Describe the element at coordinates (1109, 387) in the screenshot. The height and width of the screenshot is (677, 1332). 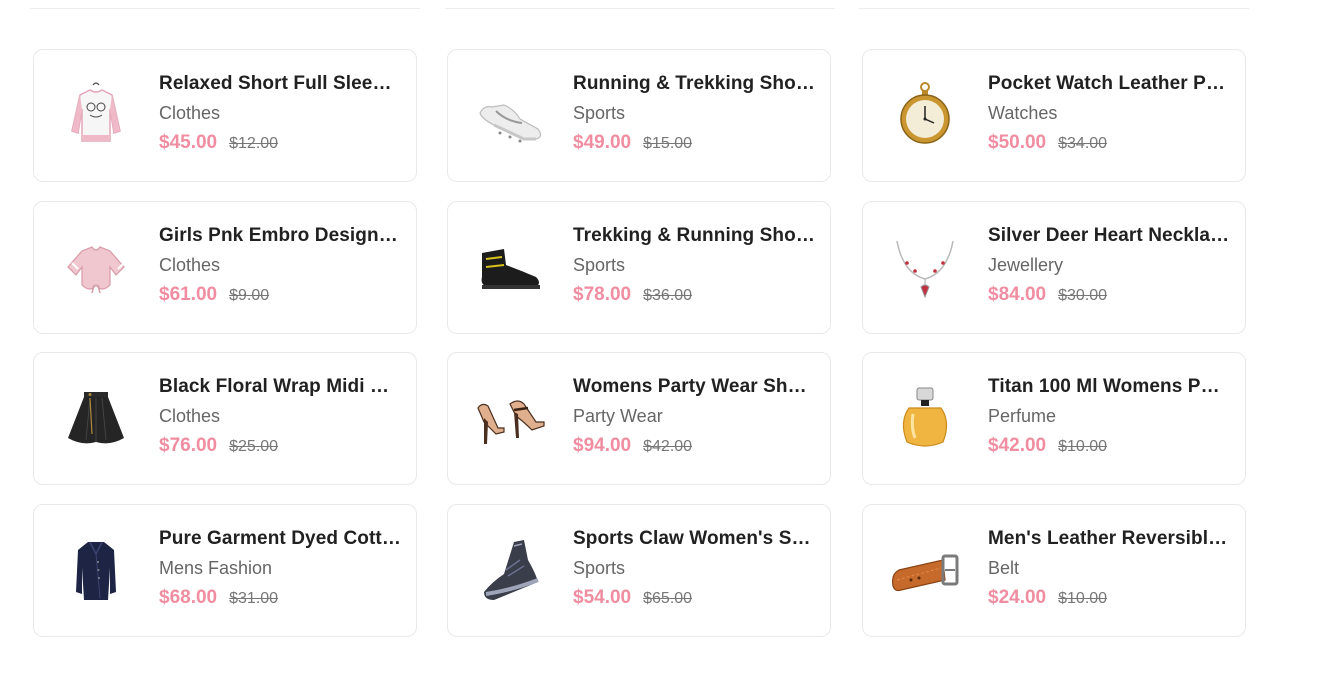
I see `product-name: Titan 100 Ml Womens Perfume` at that location.